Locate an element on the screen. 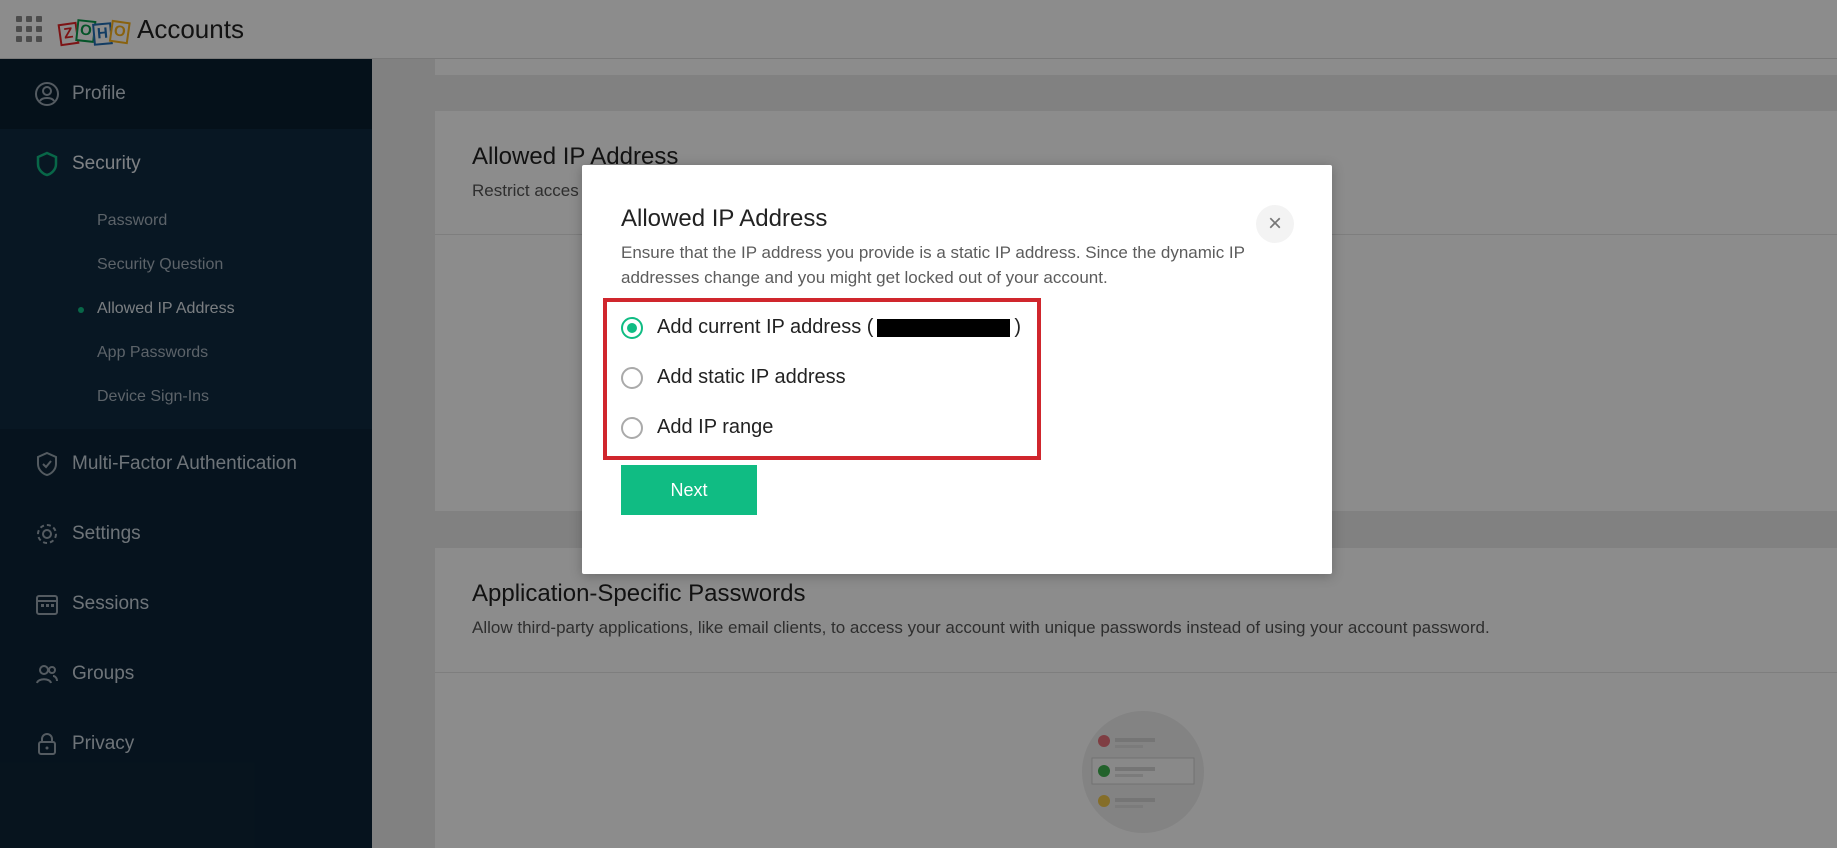 This screenshot has width=1837, height=848. next-button: Next is located at coordinates (689, 490).